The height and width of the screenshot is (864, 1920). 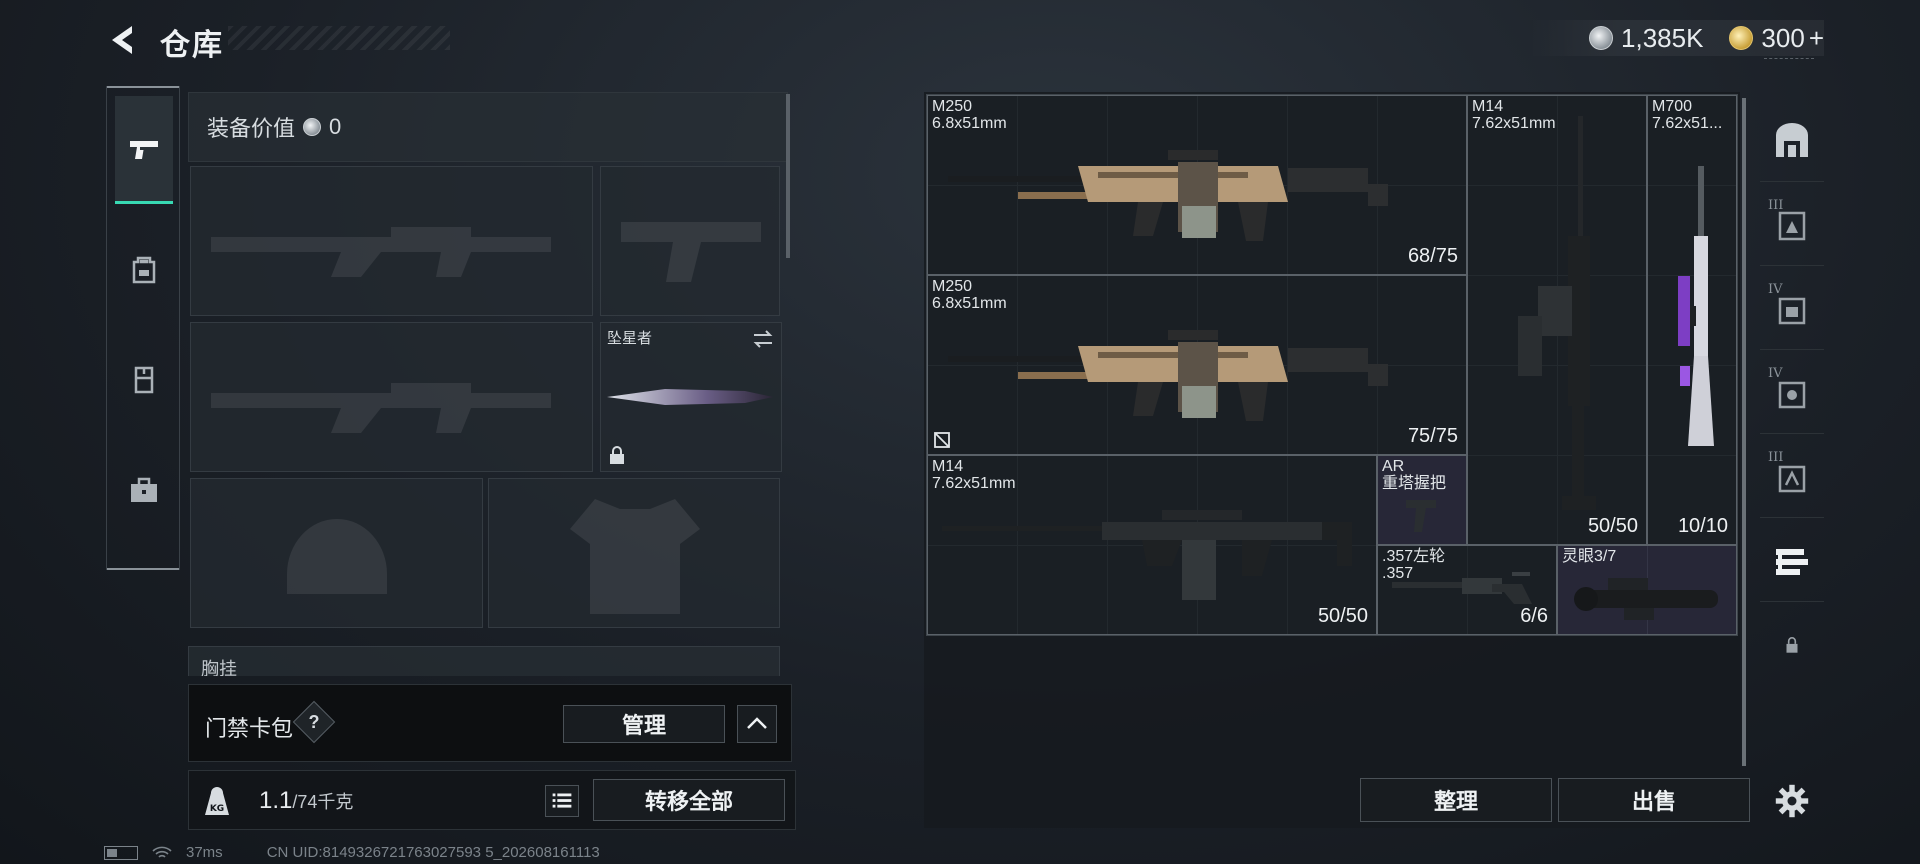 I want to click on melee-name: 坠星者, so click(x=630, y=338).